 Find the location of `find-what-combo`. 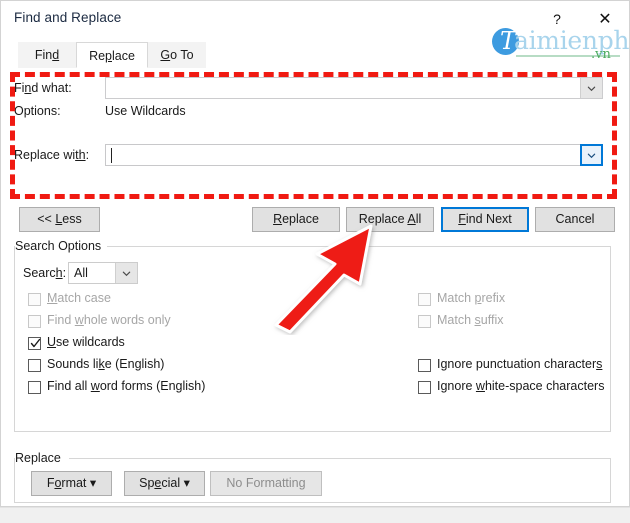

find-what-combo is located at coordinates (354, 88).